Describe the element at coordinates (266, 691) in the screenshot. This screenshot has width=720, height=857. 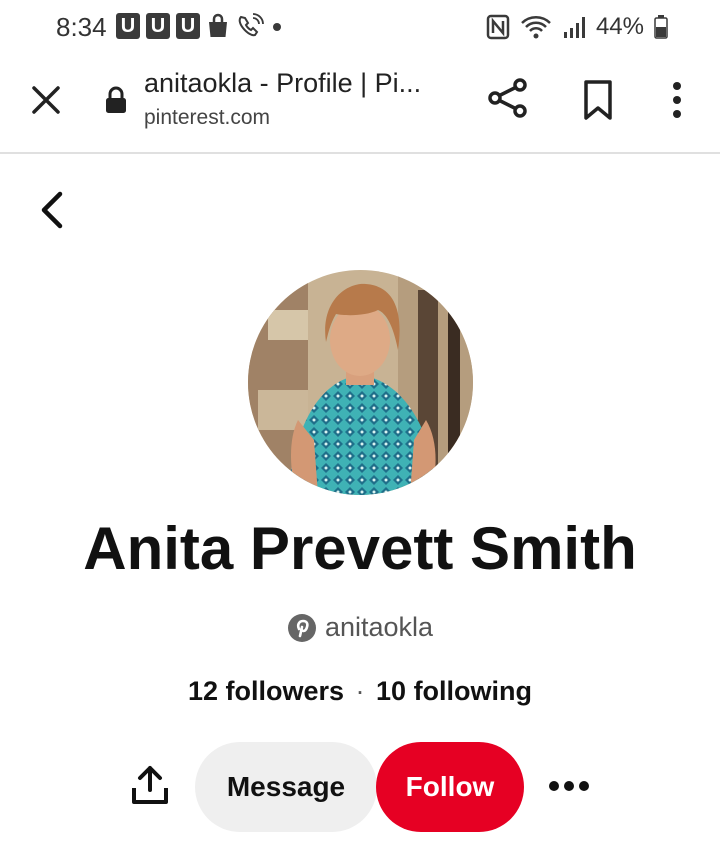
I see `followers-count: 12 followers` at that location.